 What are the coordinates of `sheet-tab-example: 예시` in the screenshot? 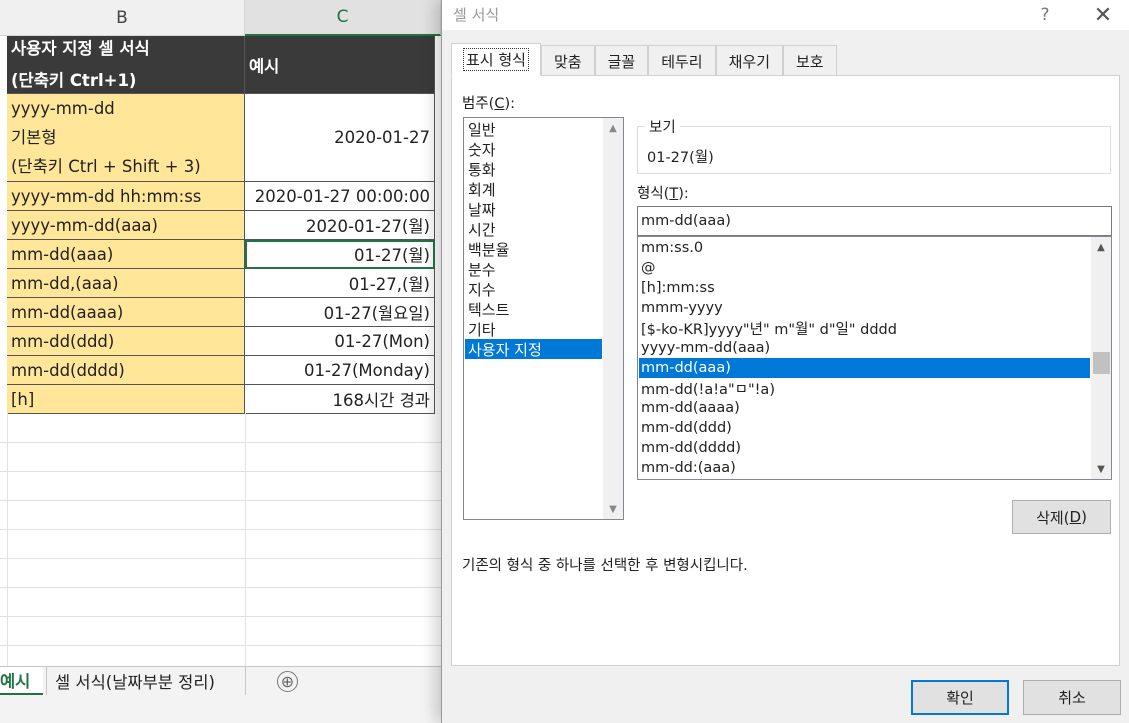 It's located at (21, 681).